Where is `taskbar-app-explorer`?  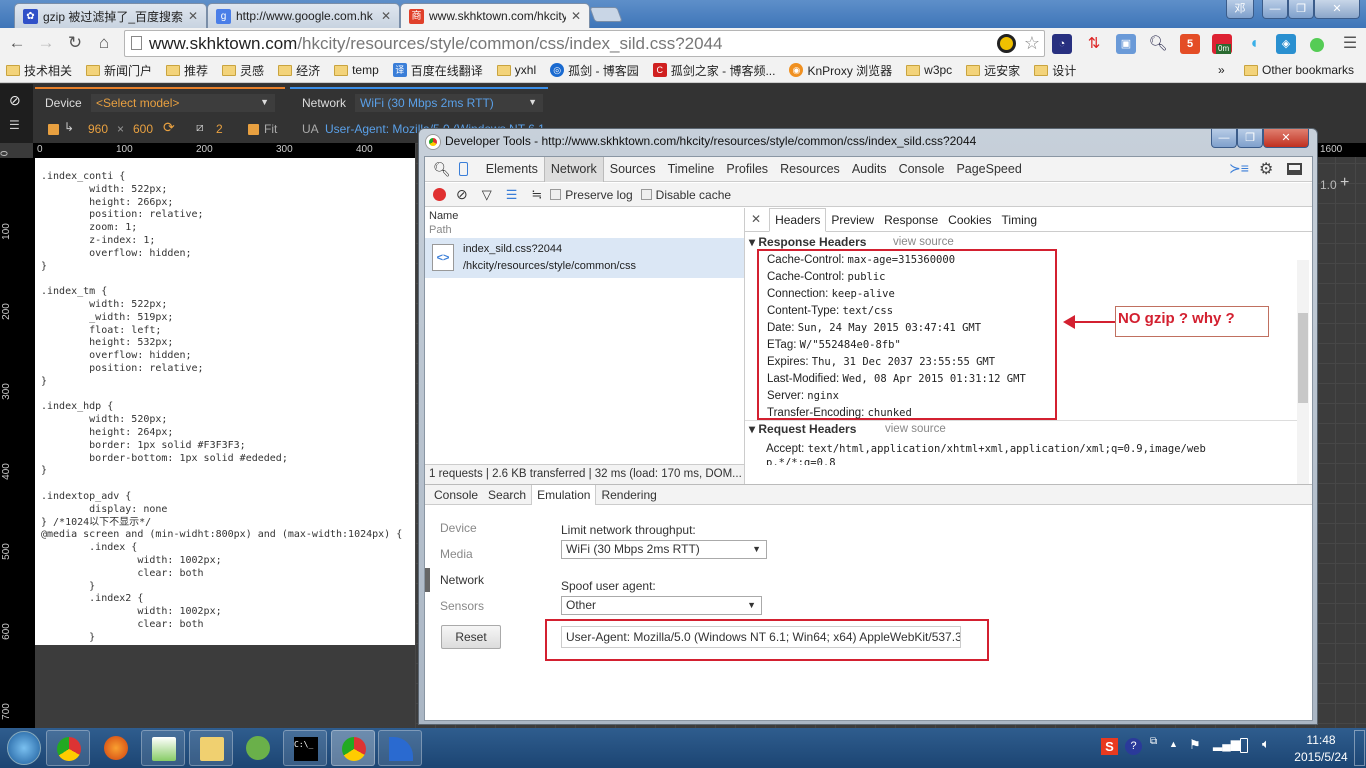 taskbar-app-explorer is located at coordinates (211, 748).